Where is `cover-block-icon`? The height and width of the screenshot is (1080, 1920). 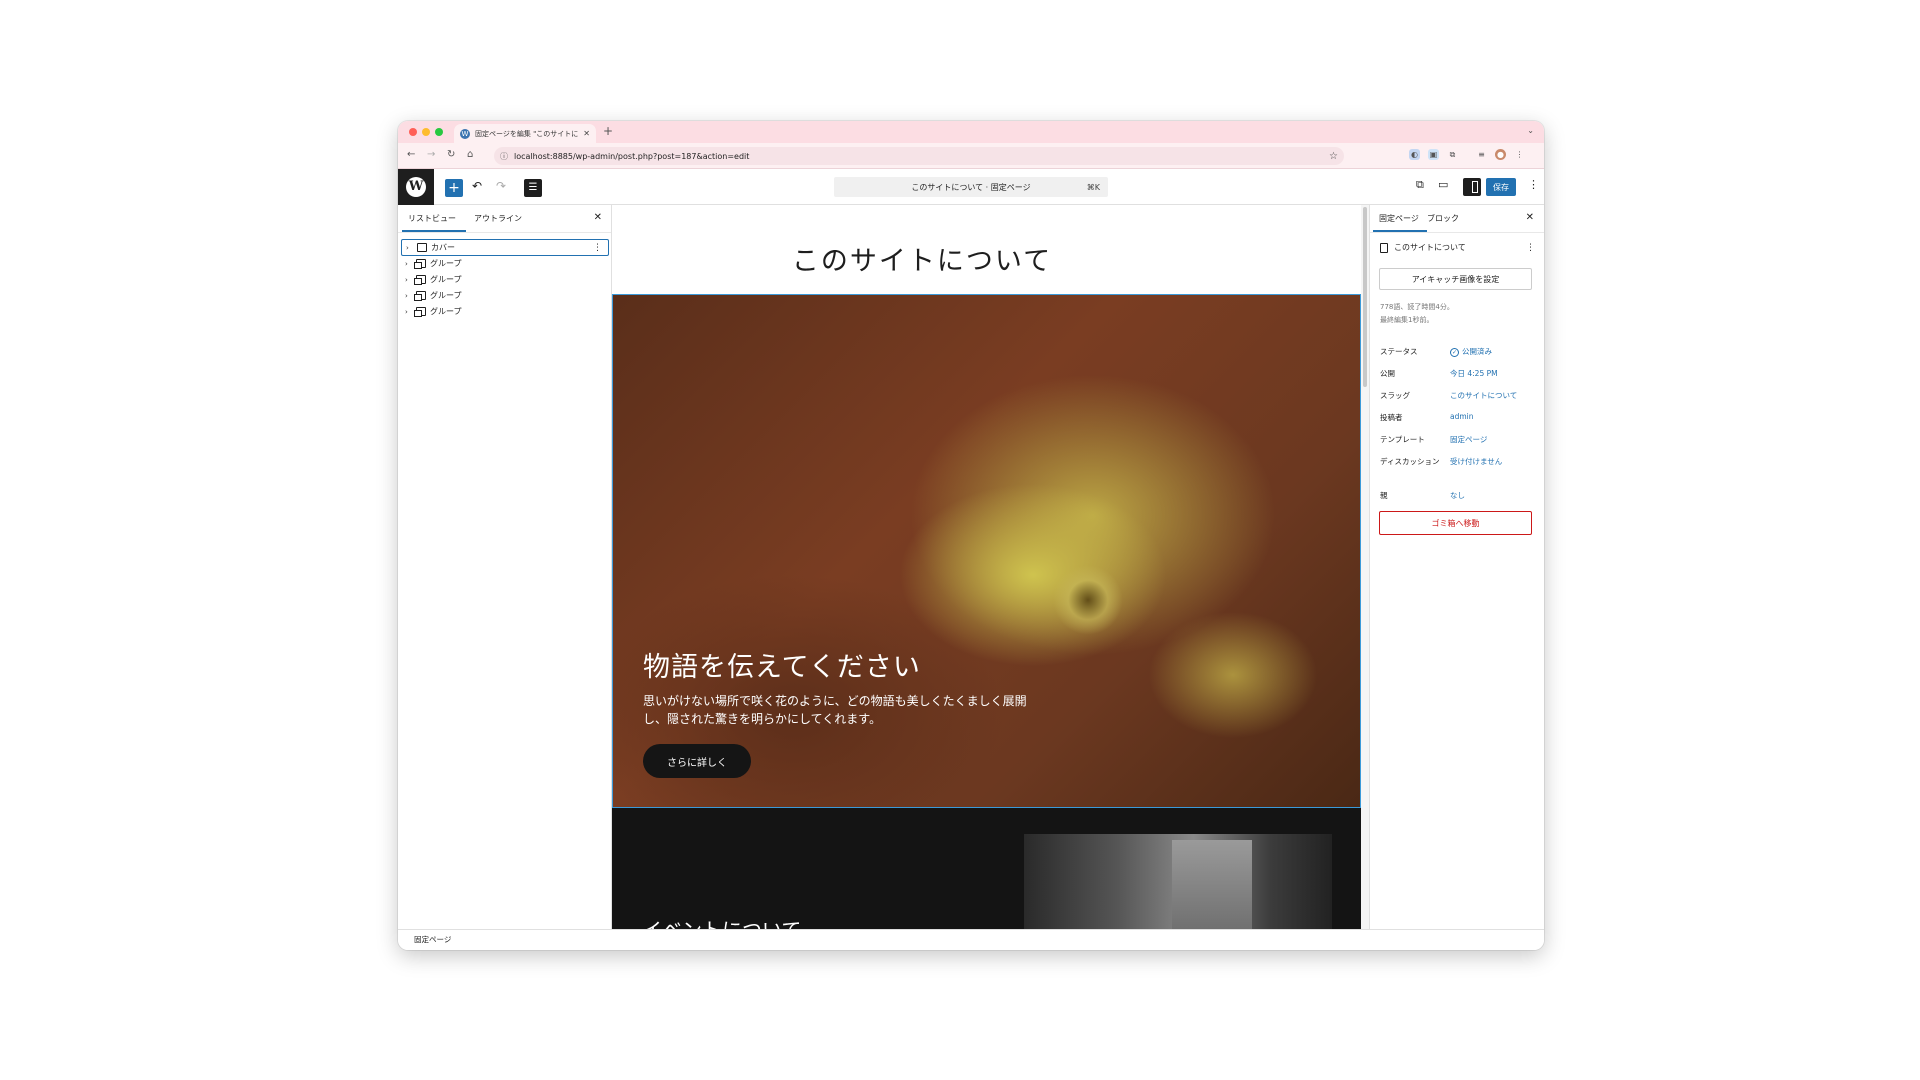 cover-block-icon is located at coordinates (422, 247).